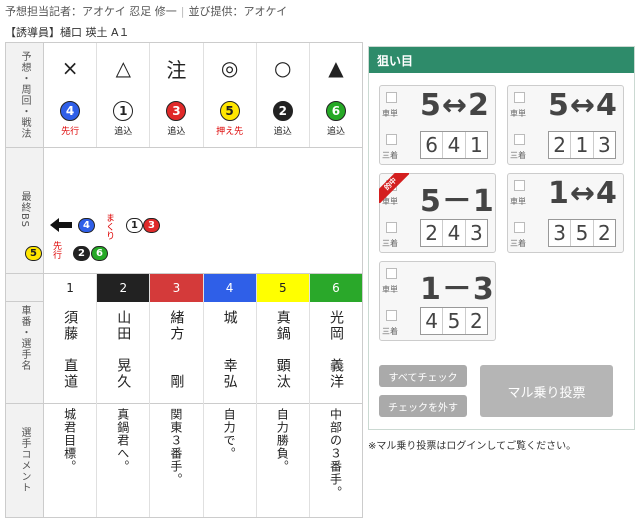  What do you see at coordinates (335, 395) in the screenshot?
I see `rider-column: 6 光岡 義洋中部の３番手。` at bounding box center [335, 395].